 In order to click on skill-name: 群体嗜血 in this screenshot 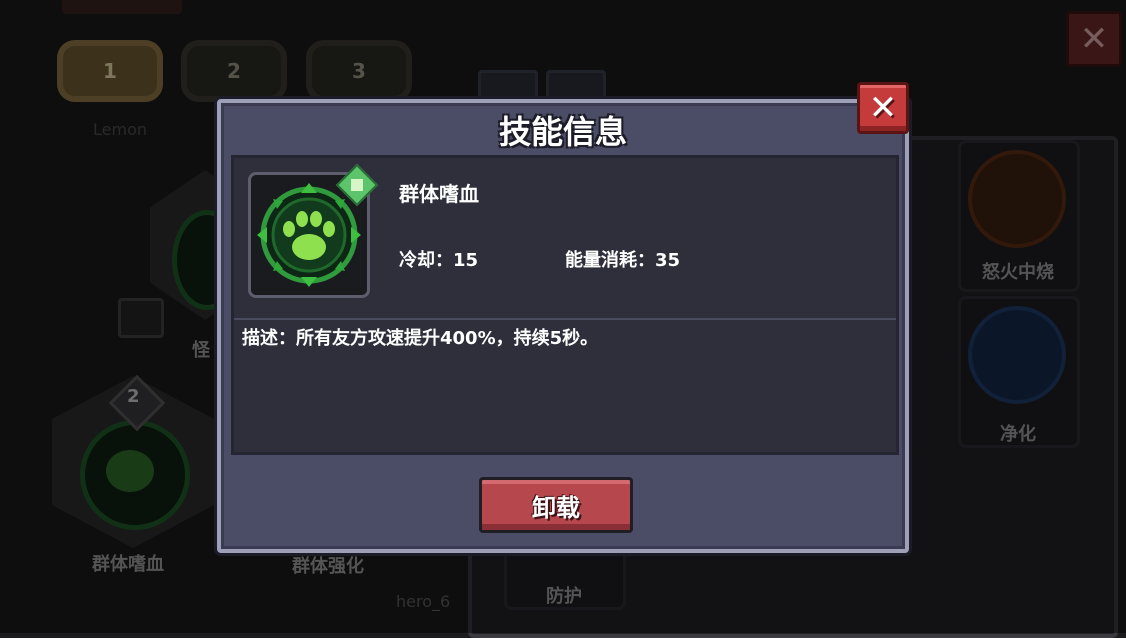, I will do `click(439, 194)`.